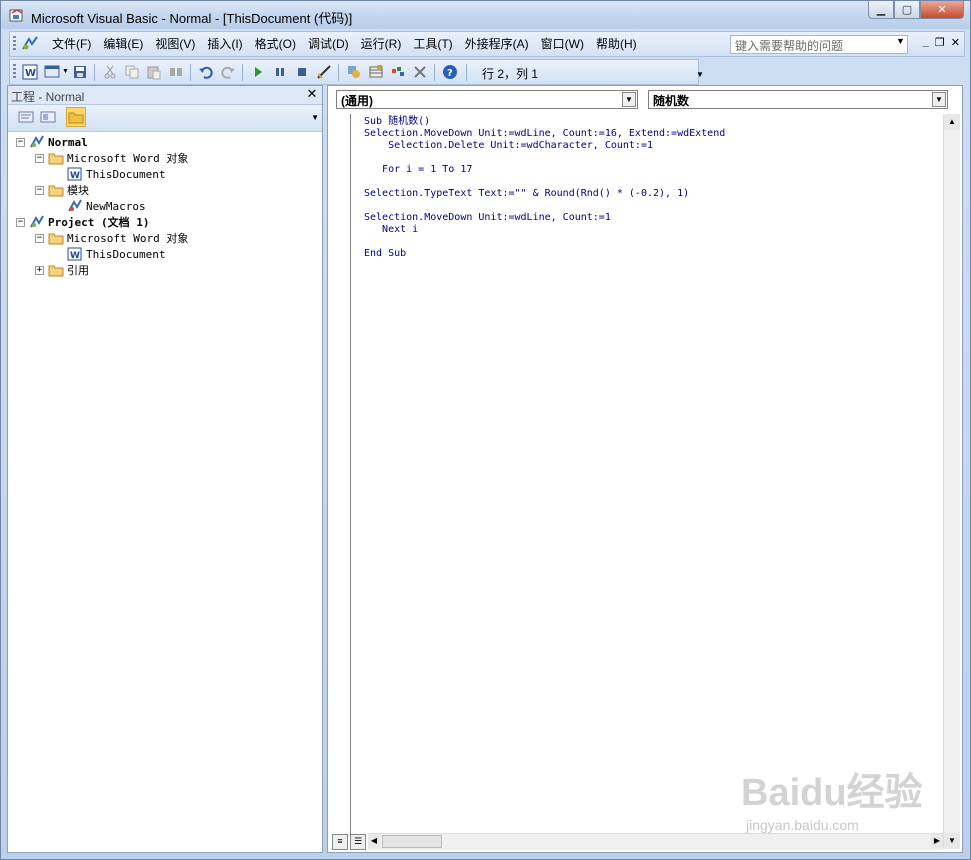 The image size is (971, 860). What do you see at coordinates (544, 122) in the screenshot?
I see `code-line: Sub 随机数()` at bounding box center [544, 122].